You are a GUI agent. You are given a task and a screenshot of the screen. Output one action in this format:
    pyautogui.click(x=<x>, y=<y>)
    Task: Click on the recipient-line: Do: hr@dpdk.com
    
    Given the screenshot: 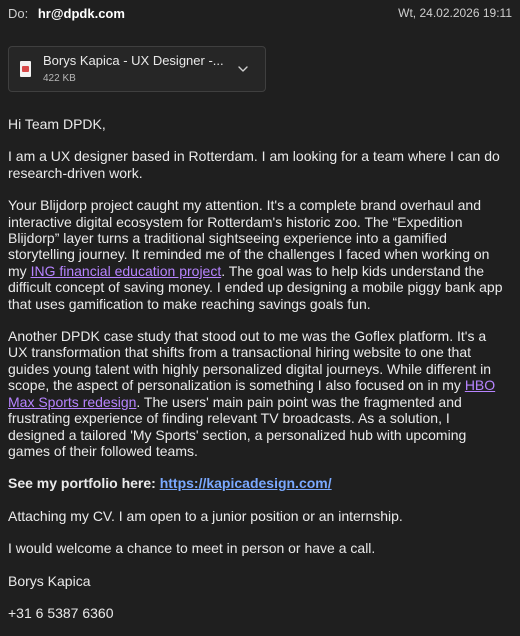 What is the action you would take?
    pyautogui.click(x=66, y=13)
    